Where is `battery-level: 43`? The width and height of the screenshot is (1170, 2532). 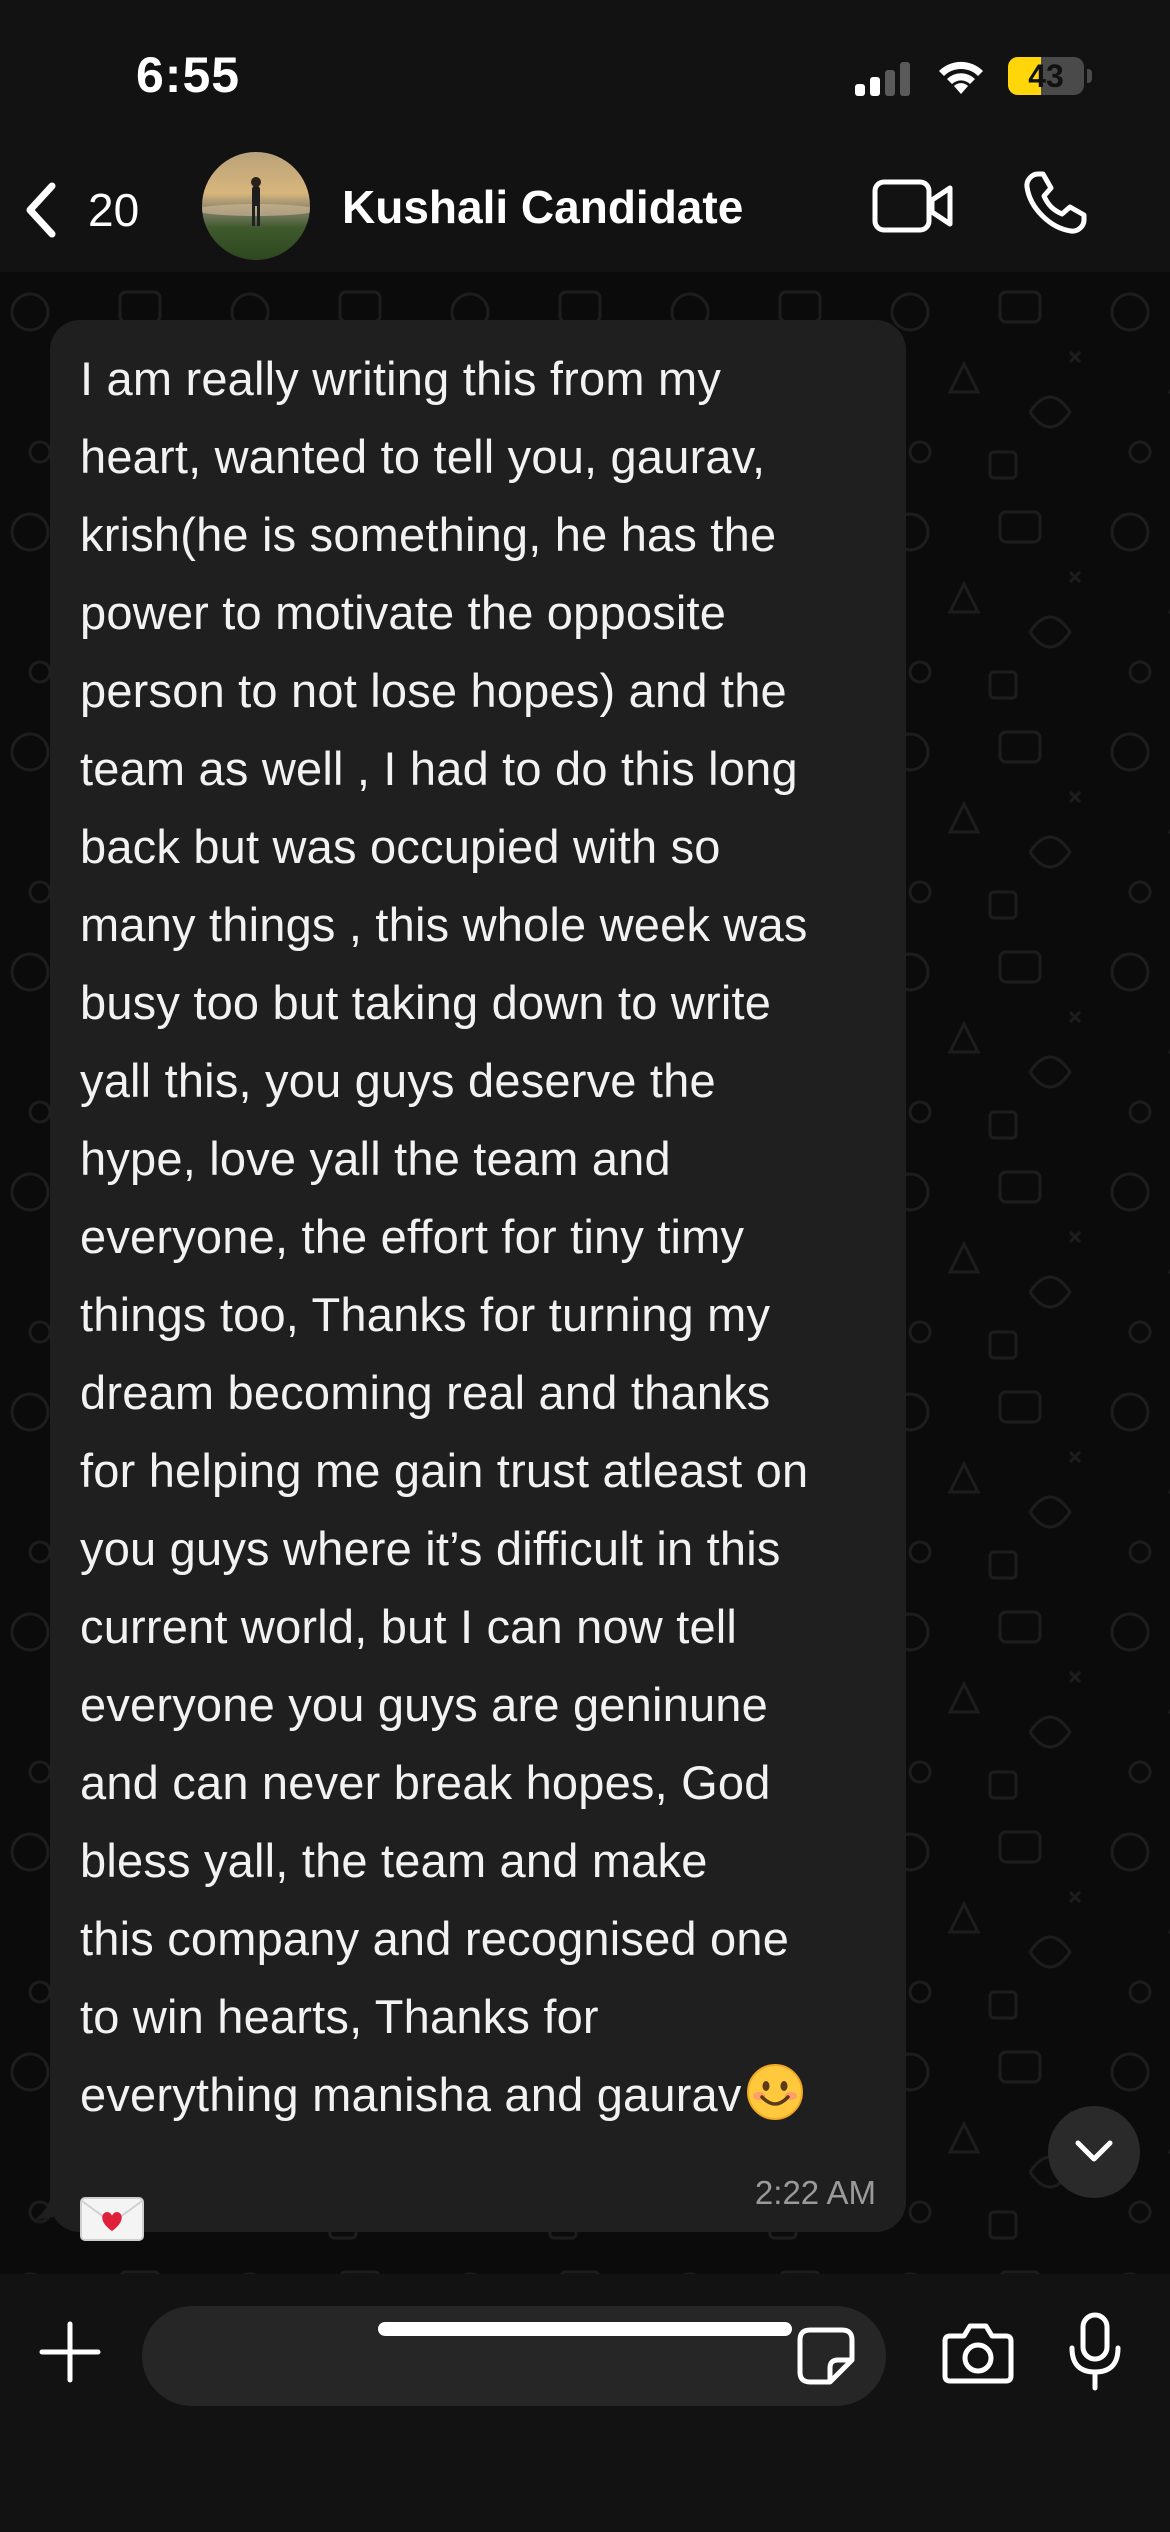 battery-level: 43 is located at coordinates (1046, 76).